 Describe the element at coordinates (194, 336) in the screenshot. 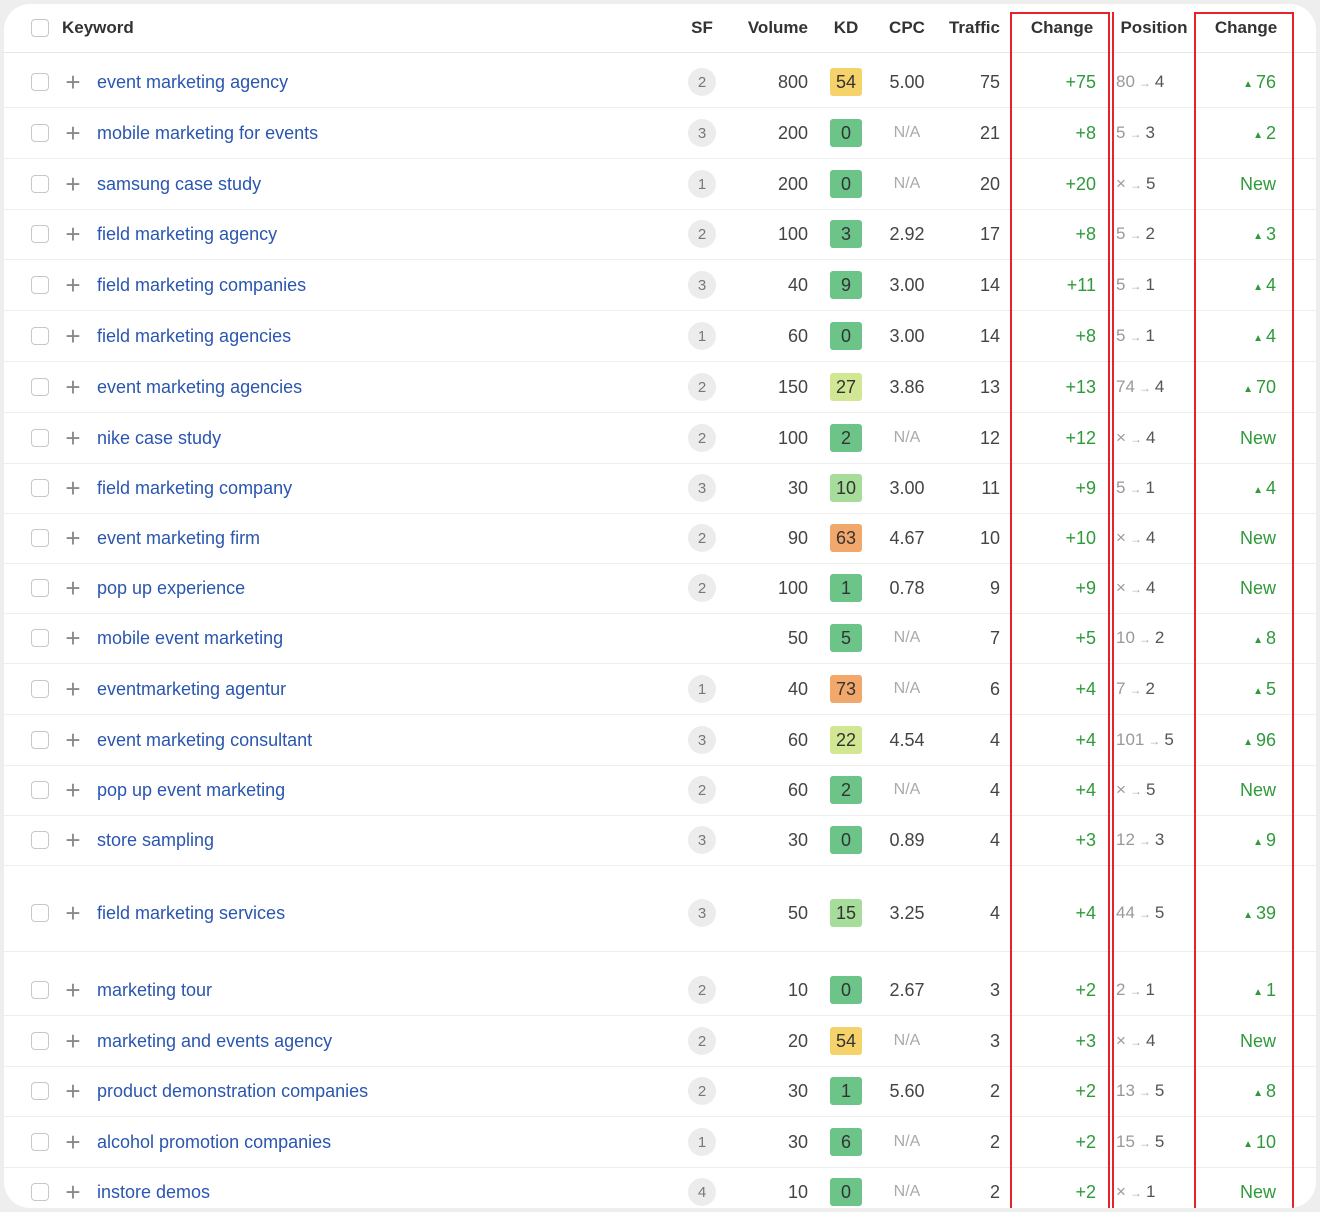

I see `keyword-link: field marketing agencies` at that location.